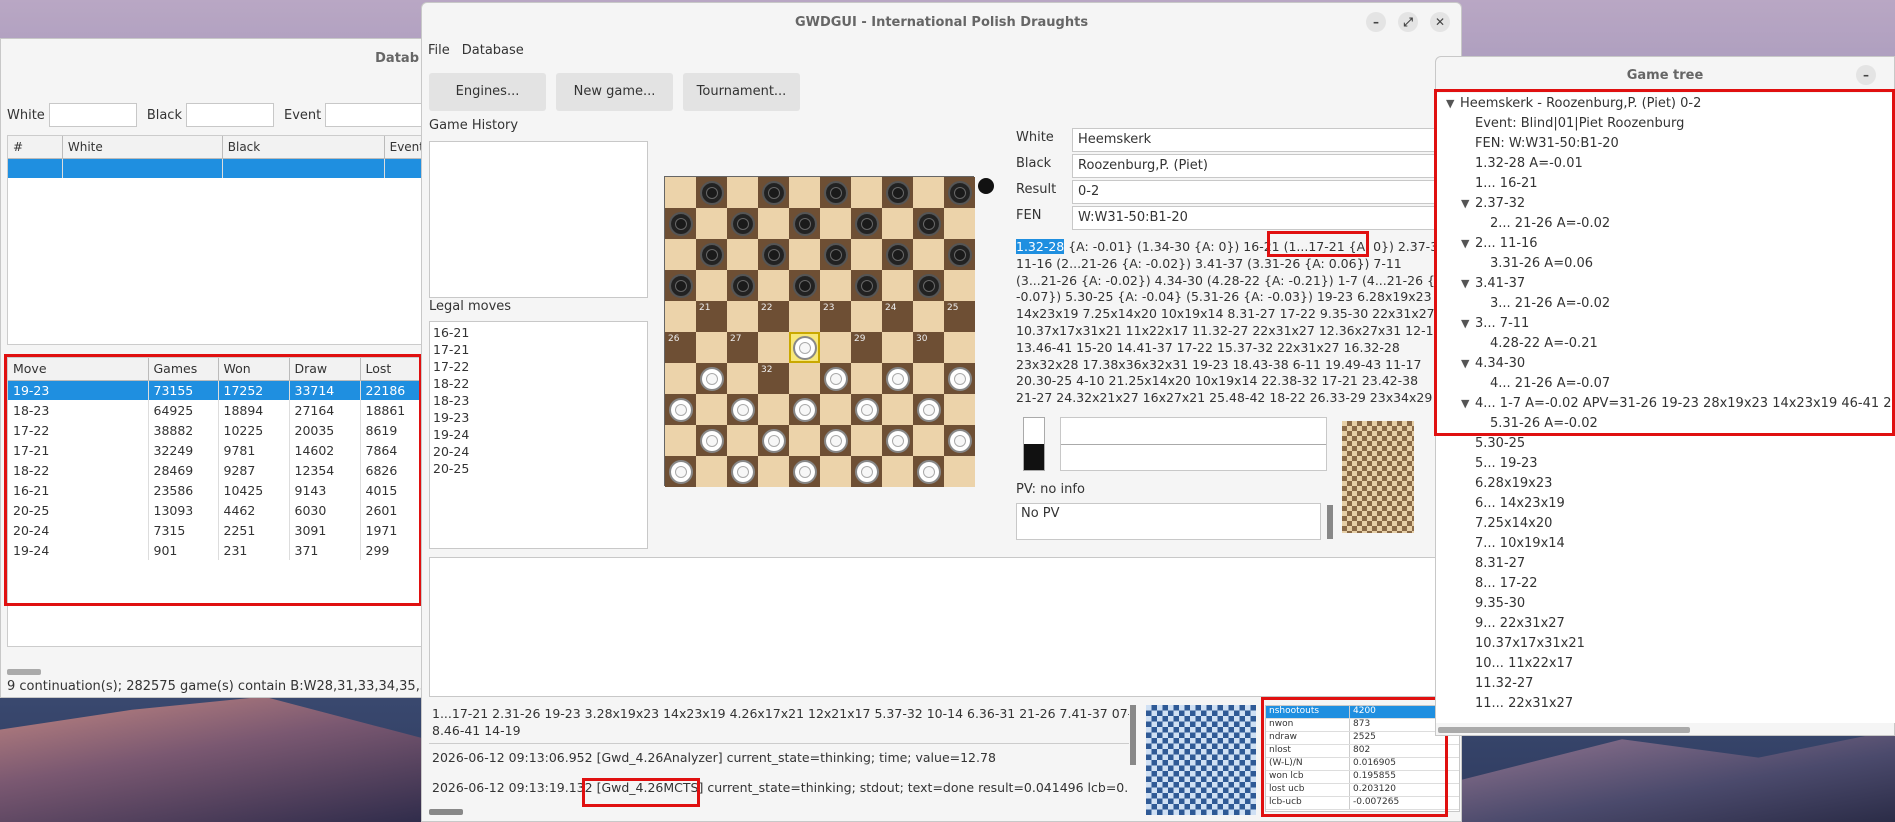 This screenshot has height=822, width=1895. Describe the element at coordinates (538, 417) in the screenshot. I see `legal-move-item: 19-23` at that location.